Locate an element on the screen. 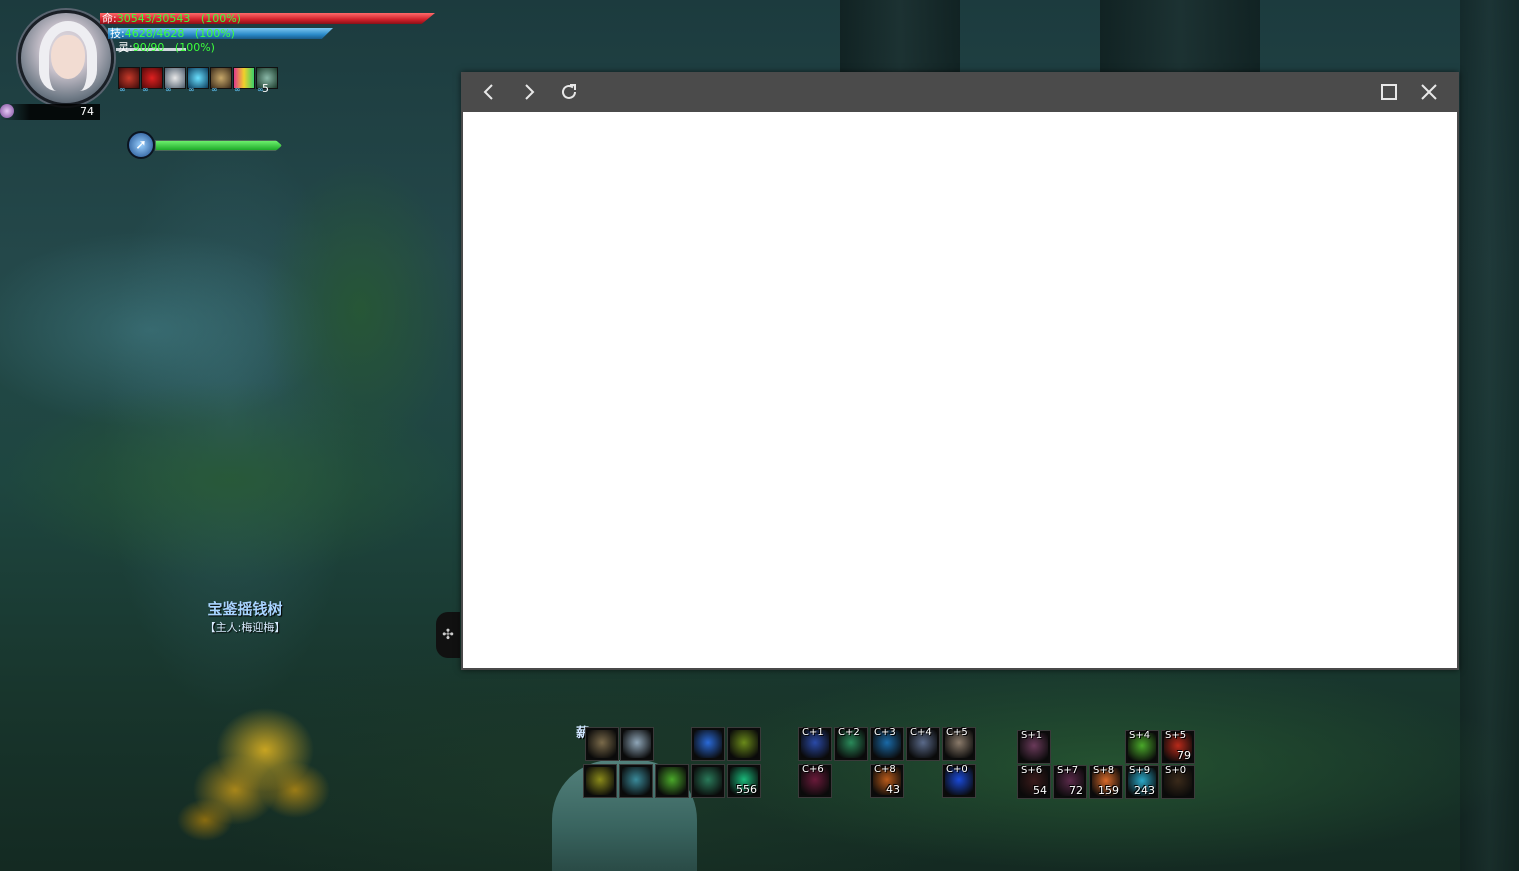 Image resolution: width=1519 pixels, height=871 pixels. orb-skill-icon: 556 is located at coordinates (744, 781).